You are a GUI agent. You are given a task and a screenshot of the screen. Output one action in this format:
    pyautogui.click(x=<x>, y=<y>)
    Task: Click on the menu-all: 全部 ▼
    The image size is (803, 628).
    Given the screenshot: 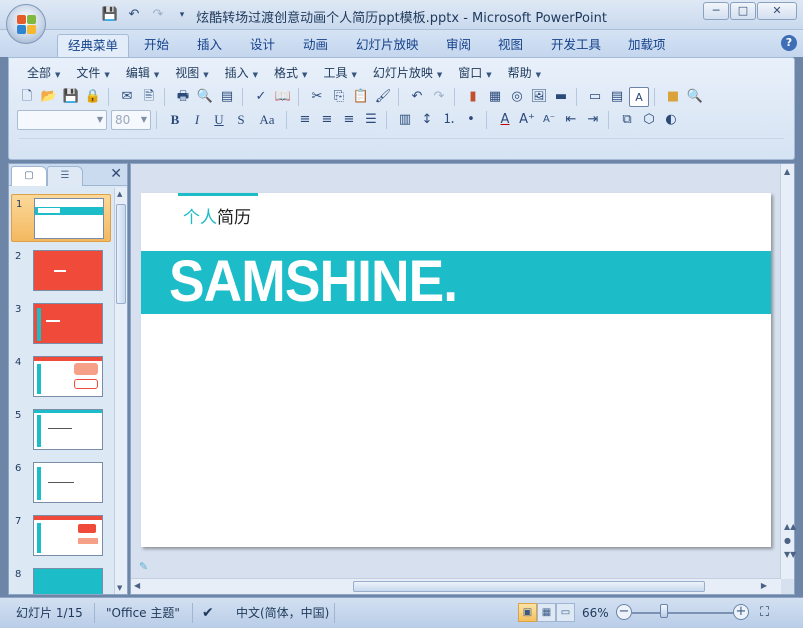 What is the action you would take?
    pyautogui.click(x=43, y=73)
    